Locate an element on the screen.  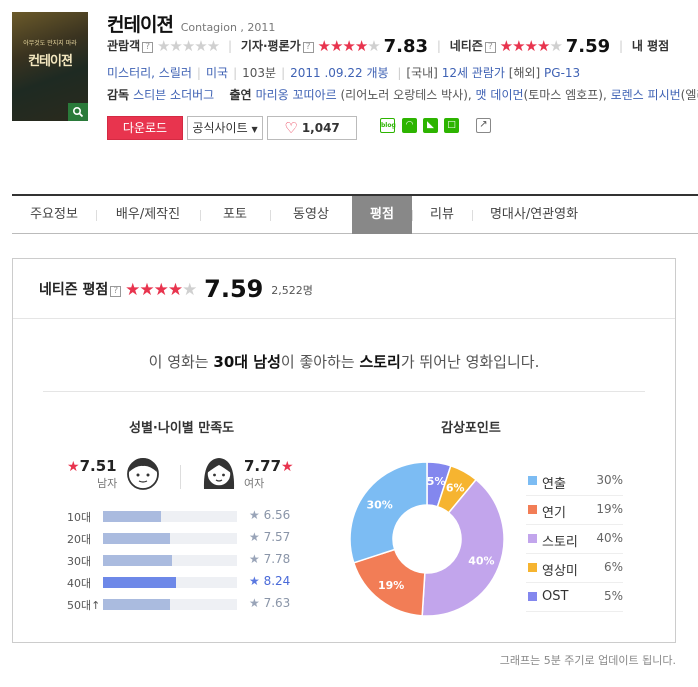
age-label: 50대↑ is located at coordinates (84, 605).